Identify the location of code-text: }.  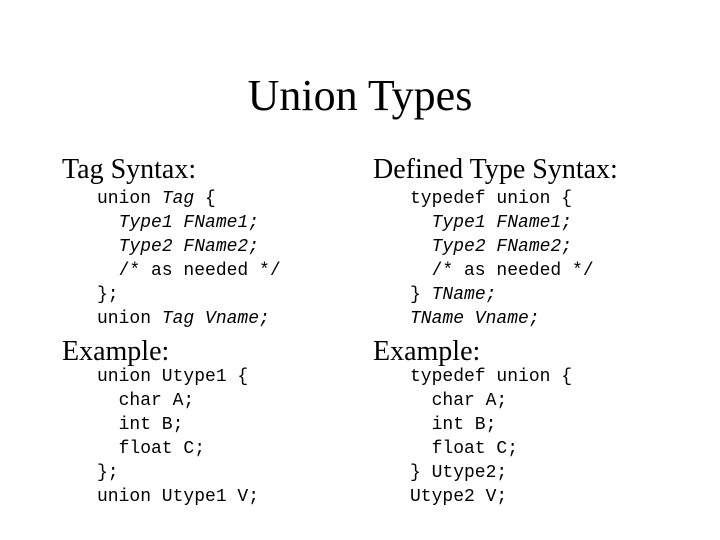
(421, 295).